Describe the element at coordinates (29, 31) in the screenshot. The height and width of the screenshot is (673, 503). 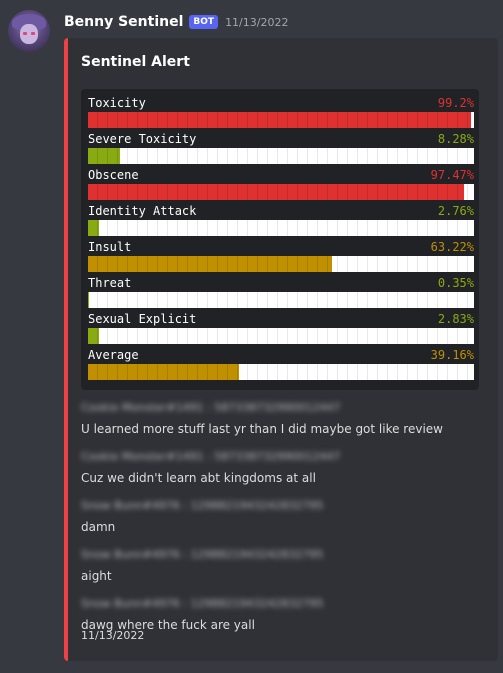
I see `bot-avatar` at that location.